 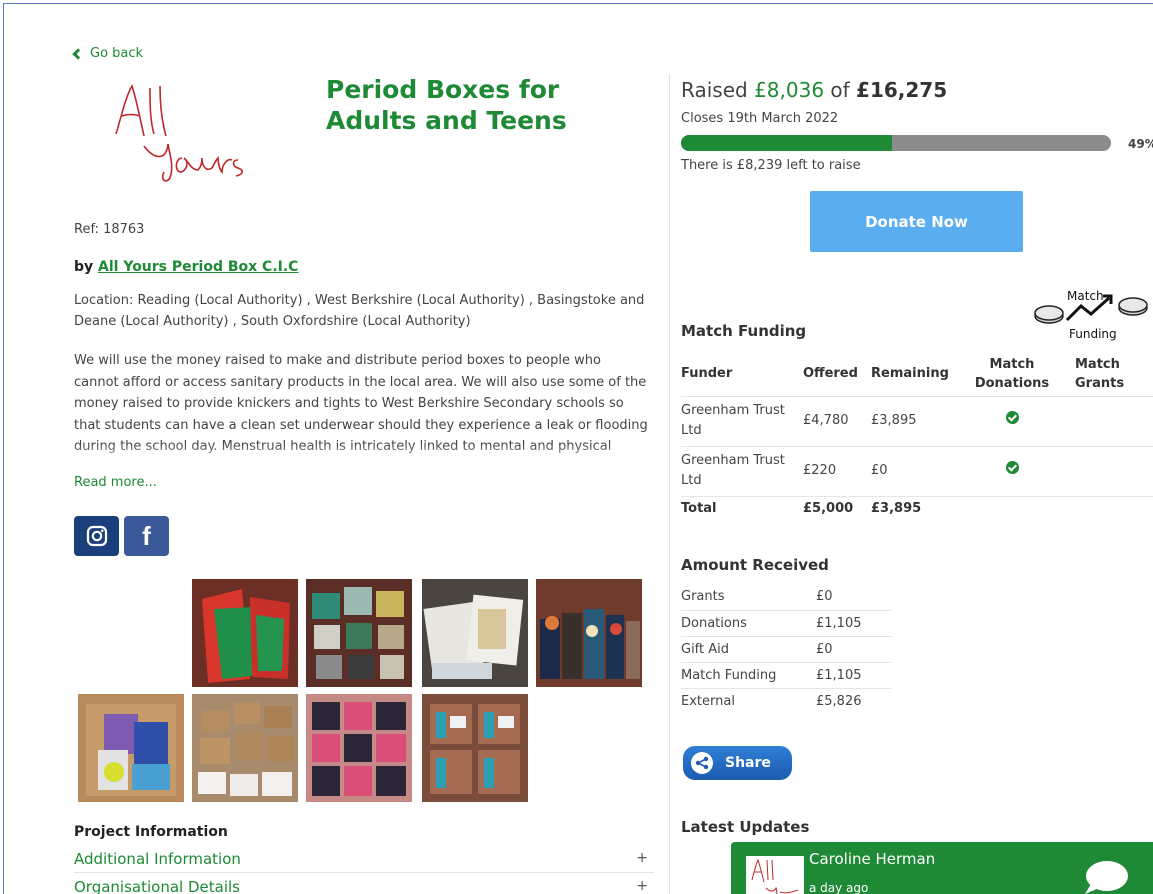 I want to click on share-button: Share, so click(x=737, y=763).